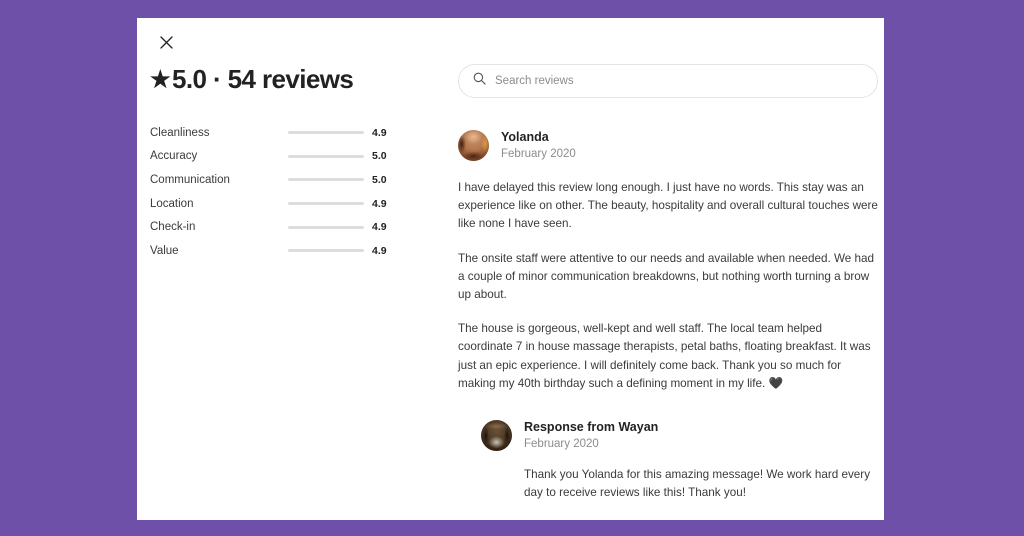  I want to click on rating-row-location: Location 4.9, so click(300, 204).